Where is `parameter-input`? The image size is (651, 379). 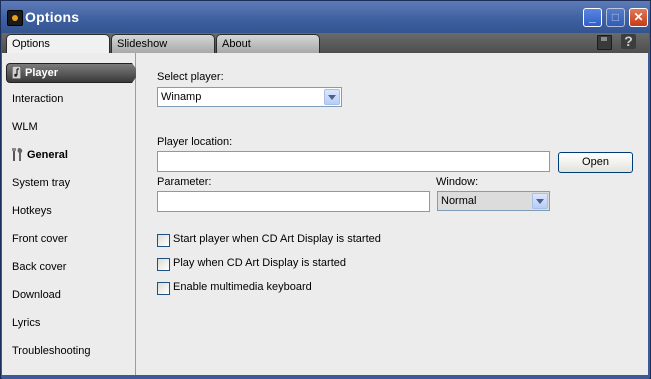
parameter-input is located at coordinates (293, 201).